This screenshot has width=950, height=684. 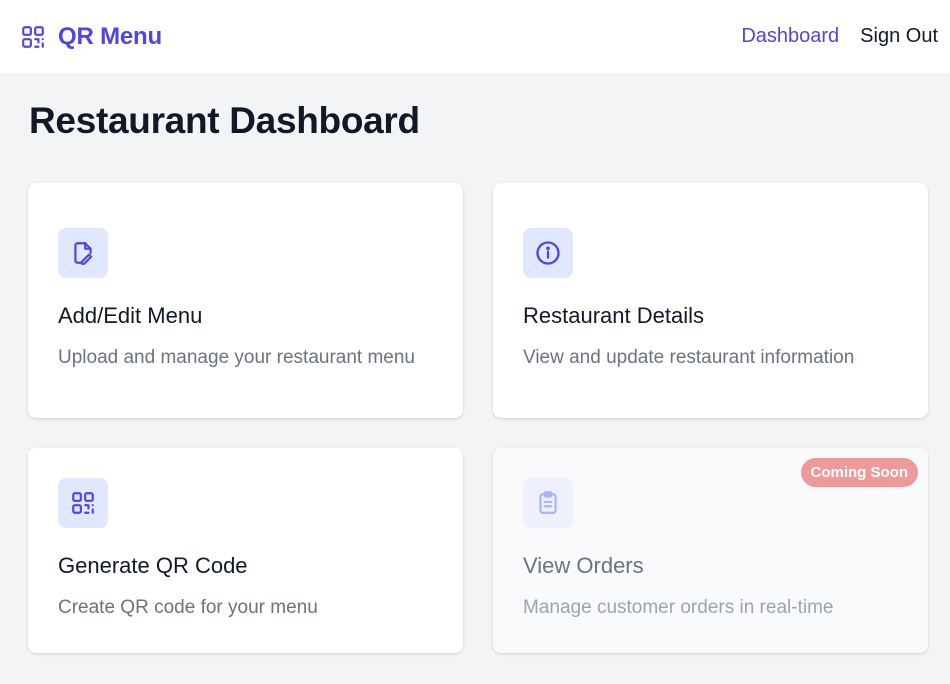 What do you see at coordinates (859, 472) in the screenshot?
I see `coming-soon-badge: Coming Soon` at bounding box center [859, 472].